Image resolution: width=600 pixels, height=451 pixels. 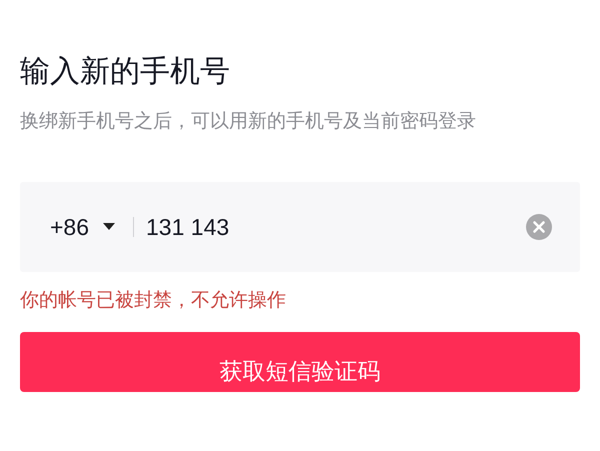 I want to click on country-code: +86, so click(x=70, y=227).